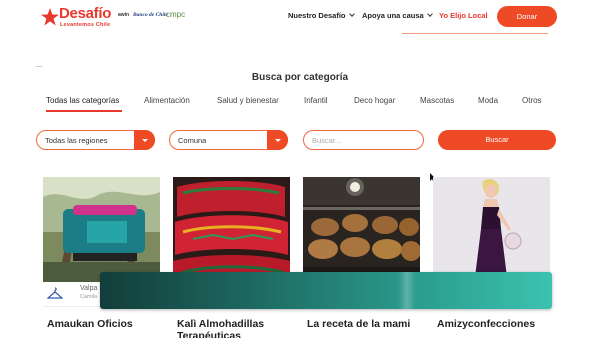  I want to click on nav-label: Nuestro Desafío, so click(317, 15).